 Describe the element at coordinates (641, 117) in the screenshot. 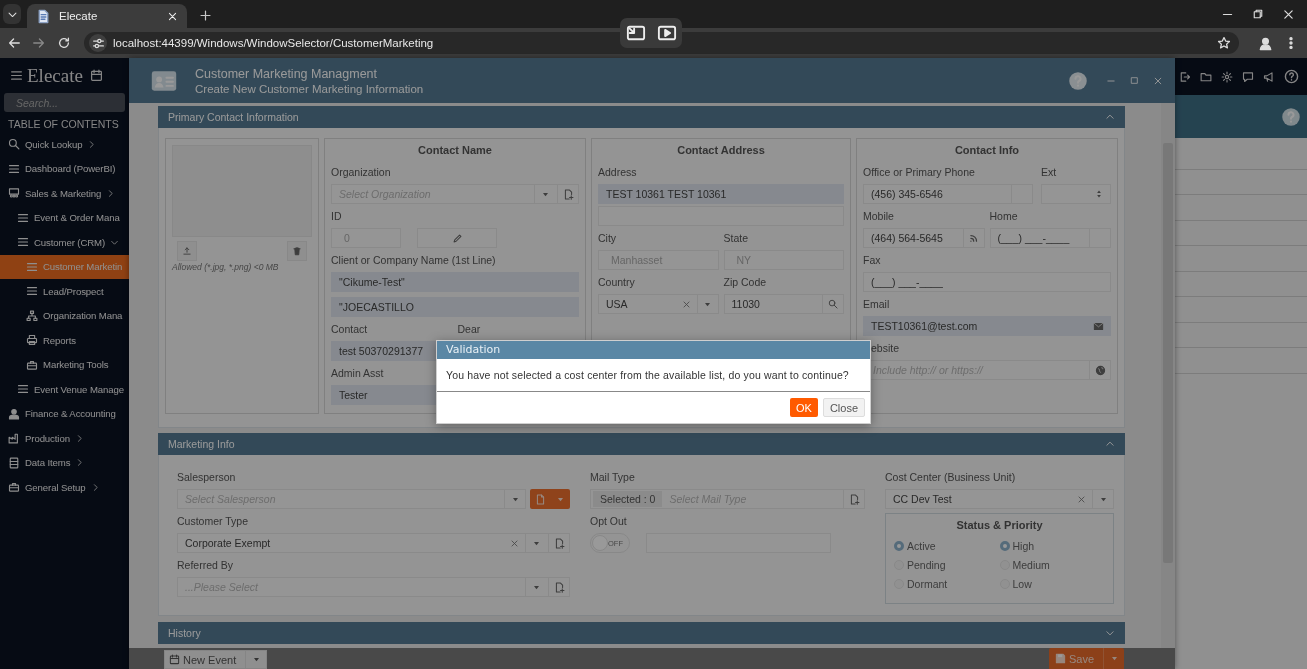

I see `section-header: Primary Contact Information` at that location.